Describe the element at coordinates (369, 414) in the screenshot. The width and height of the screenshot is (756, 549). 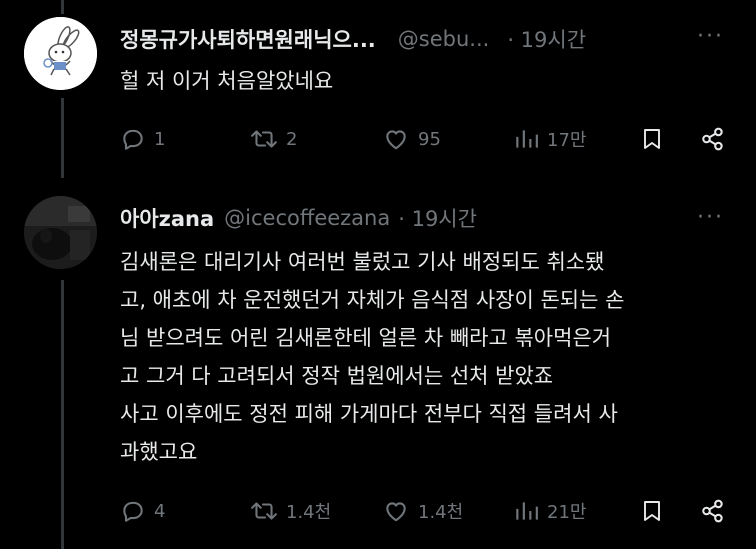
I see `tweet-text-line: 사고 이후에도 정전 피해 가게마다 전부다 직접 들려서 사` at that location.